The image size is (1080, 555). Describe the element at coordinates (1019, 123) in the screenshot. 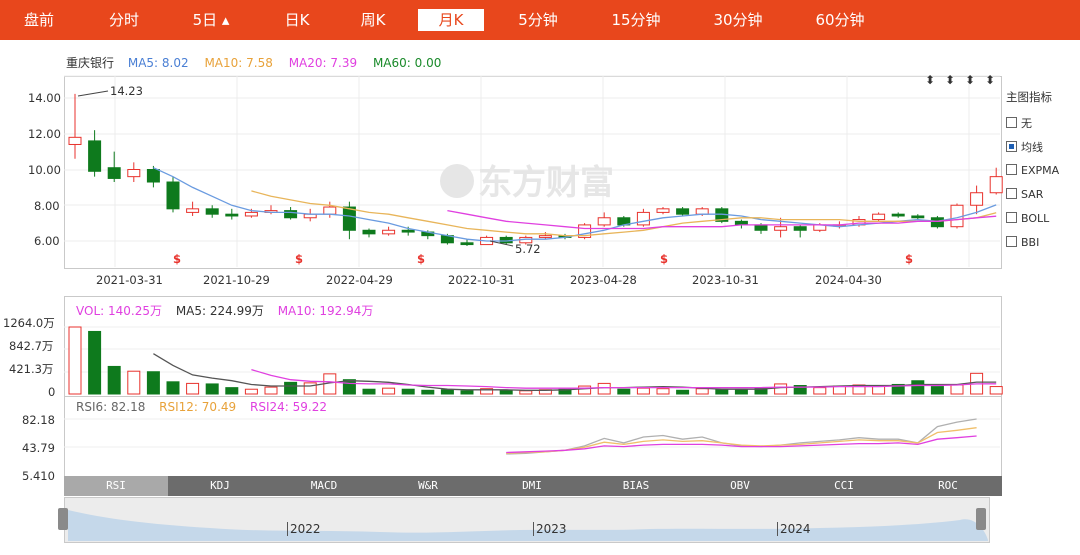

I see `indicator-option-none: 无` at that location.